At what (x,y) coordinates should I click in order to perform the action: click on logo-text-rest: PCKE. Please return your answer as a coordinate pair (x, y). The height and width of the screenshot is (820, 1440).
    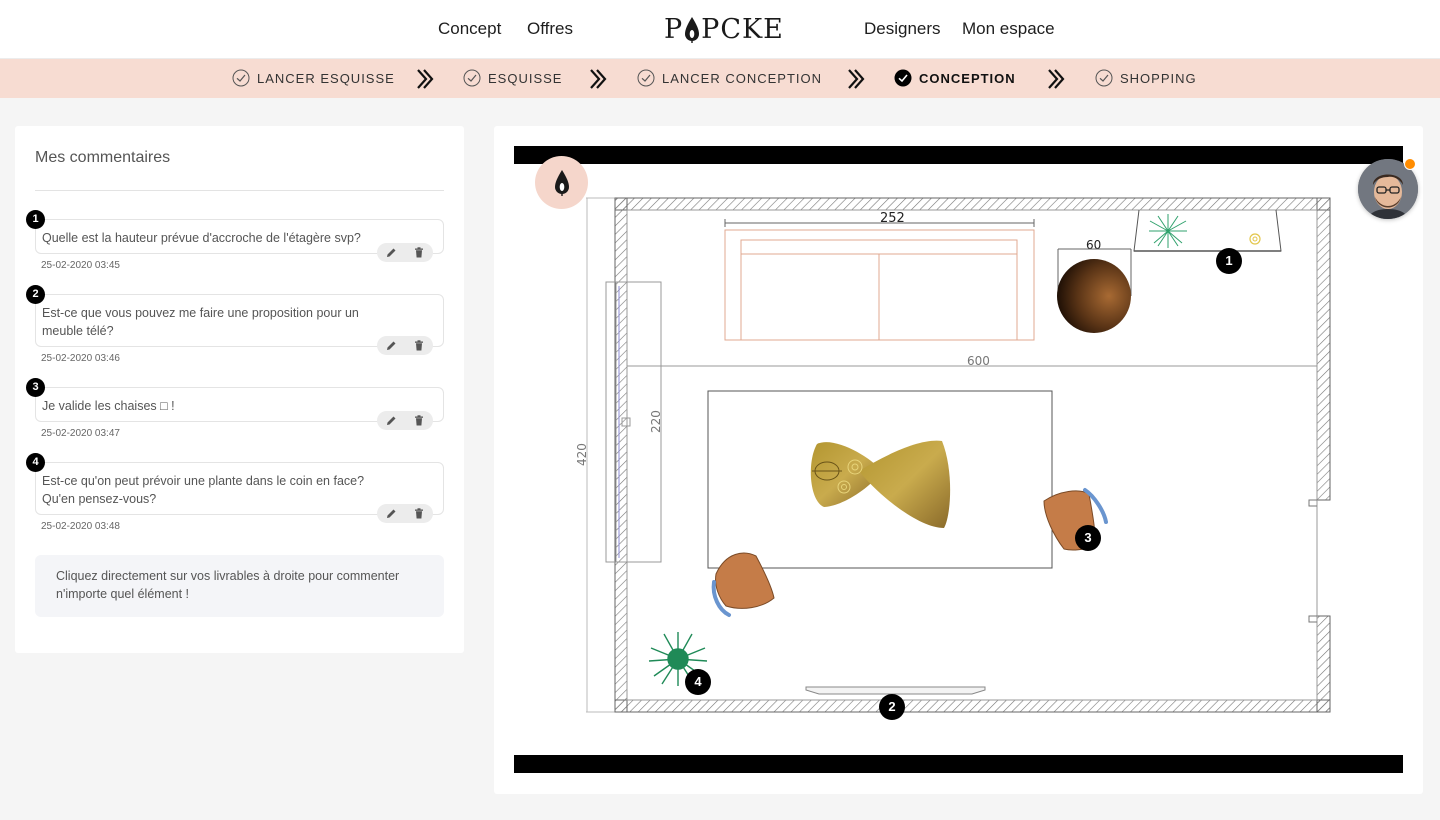
    Looking at the image, I should click on (742, 29).